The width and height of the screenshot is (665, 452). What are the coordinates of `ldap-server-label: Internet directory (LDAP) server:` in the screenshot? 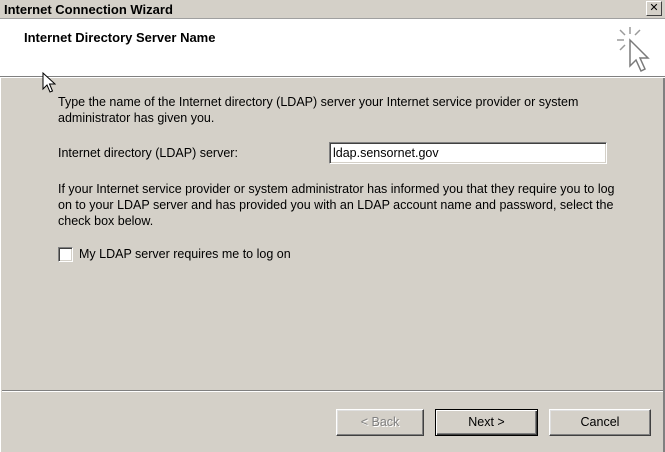 It's located at (148, 153).